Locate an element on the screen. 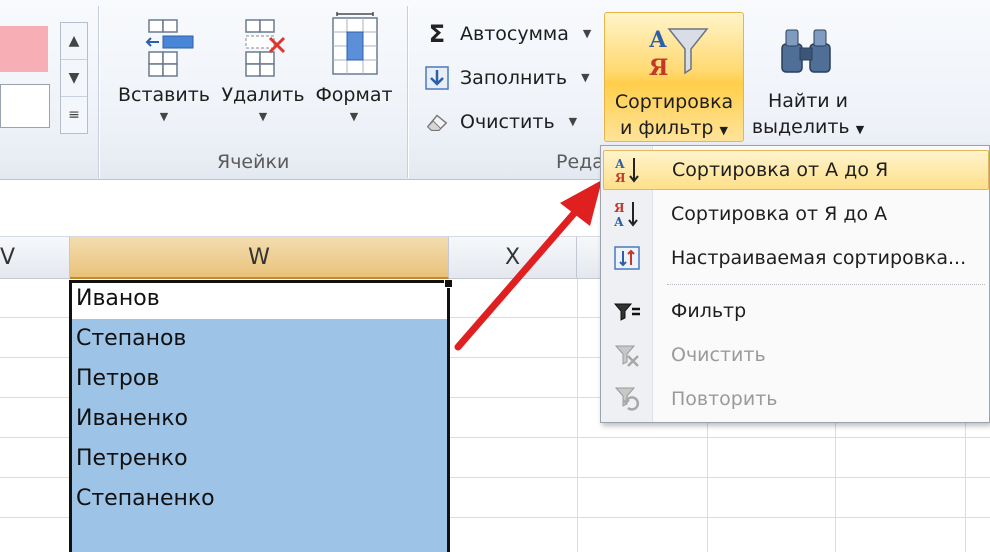 The height and width of the screenshot is (552, 990). menu-item-label: Фильтр is located at coordinates (709, 311).